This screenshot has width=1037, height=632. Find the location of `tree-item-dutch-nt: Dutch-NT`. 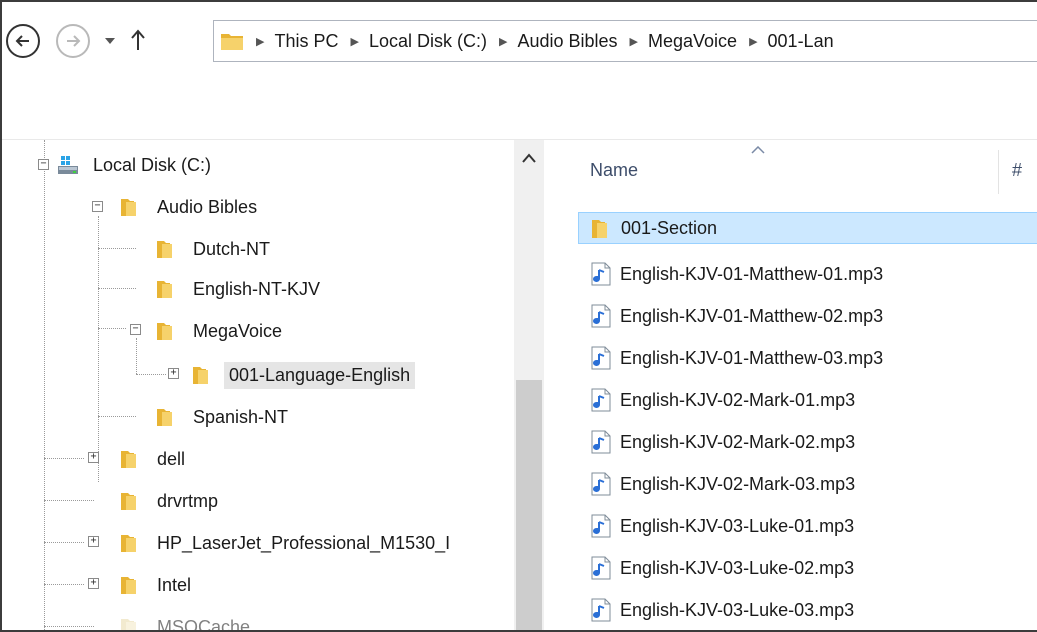

tree-item-dutch-nt: Dutch-NT is located at coordinates (215, 249).